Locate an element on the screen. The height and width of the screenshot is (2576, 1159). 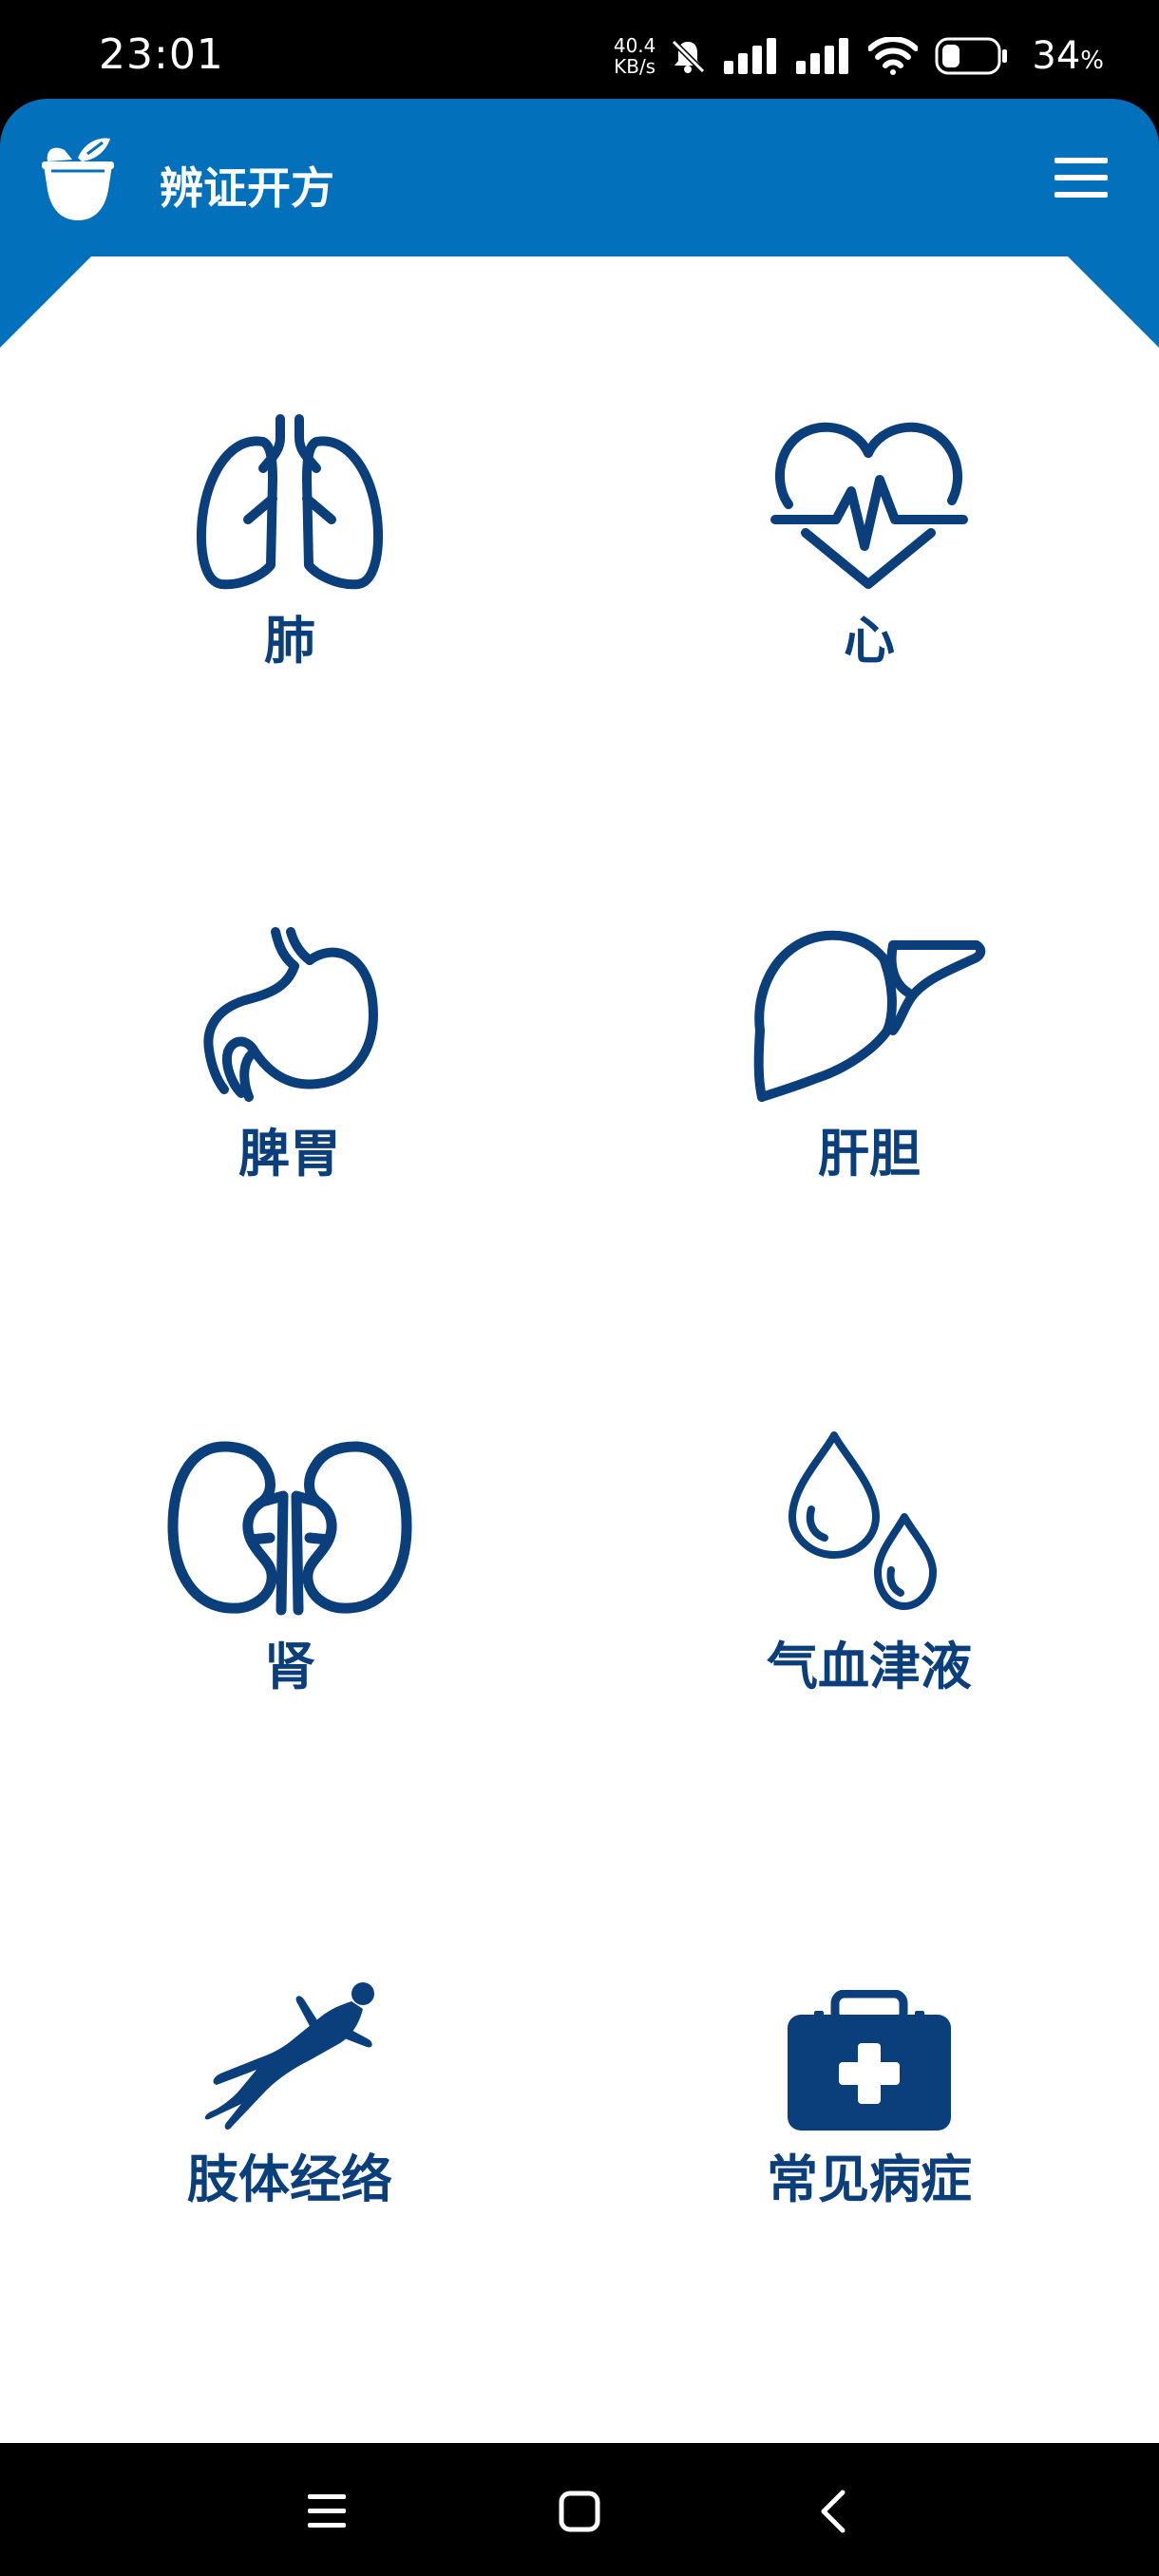
battery-percent-value: 34 is located at coordinates (1056, 56).